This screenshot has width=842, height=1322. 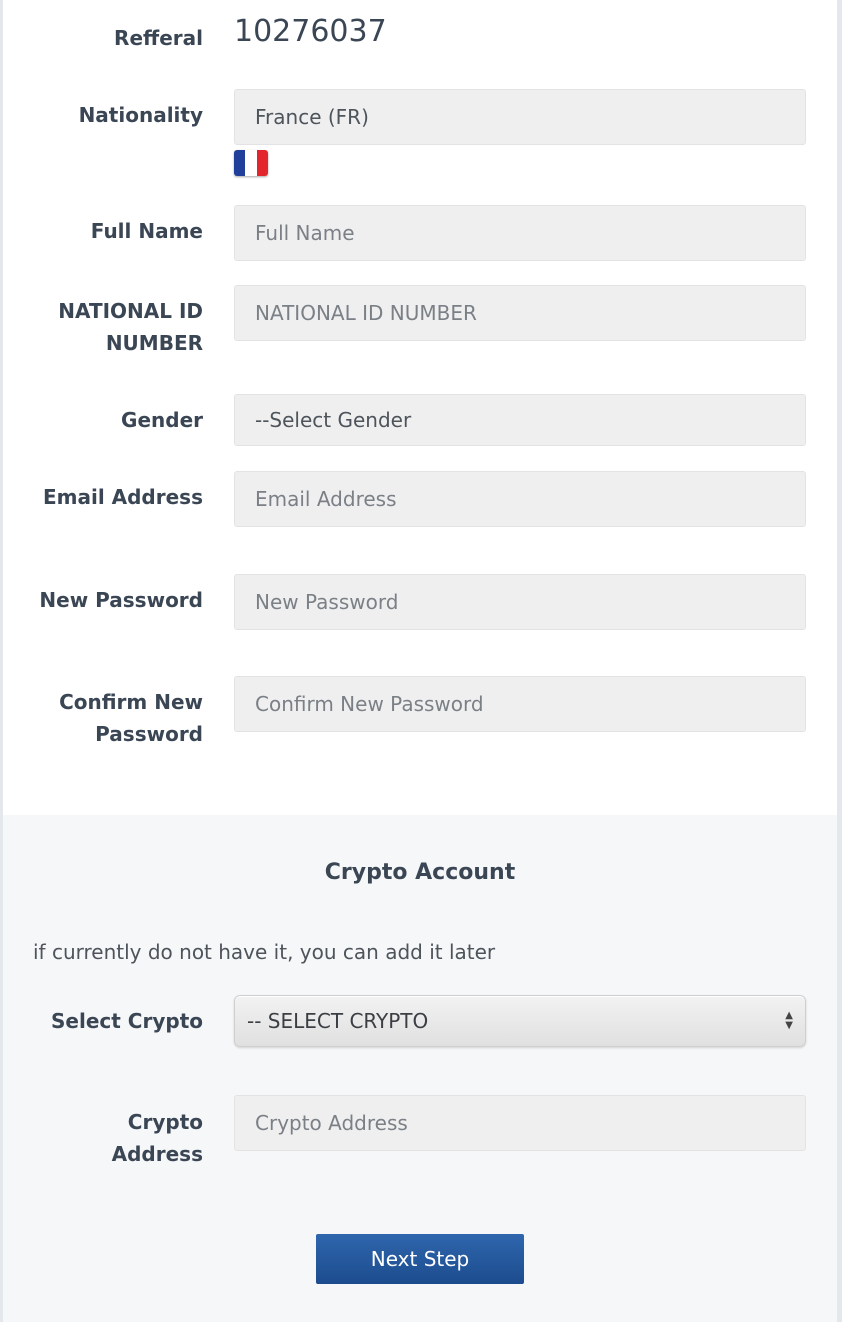 What do you see at coordinates (108, 327) in the screenshot?
I see `national-id-label: NATIONAL ID NUMBER` at bounding box center [108, 327].